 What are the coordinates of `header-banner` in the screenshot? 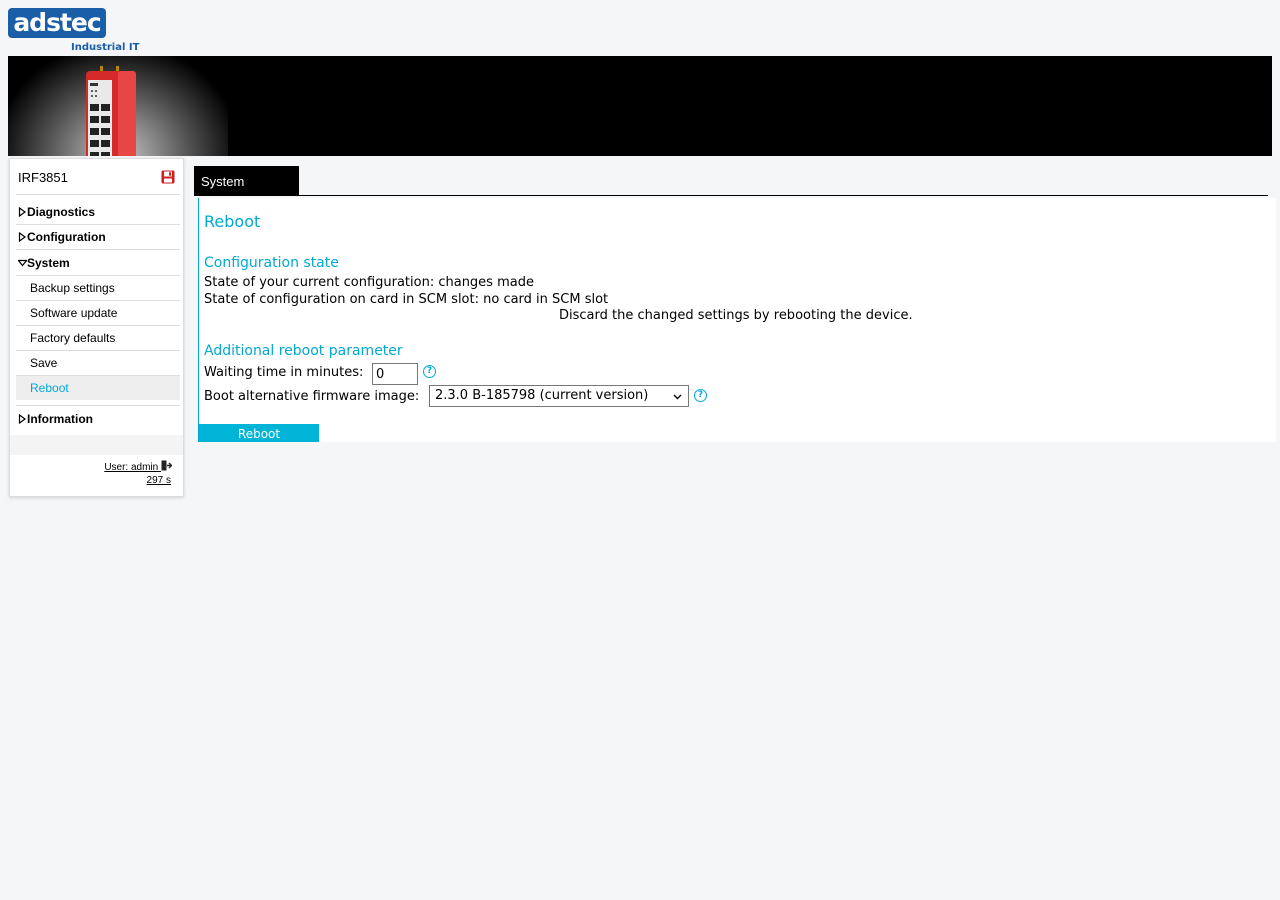 It's located at (640, 106).